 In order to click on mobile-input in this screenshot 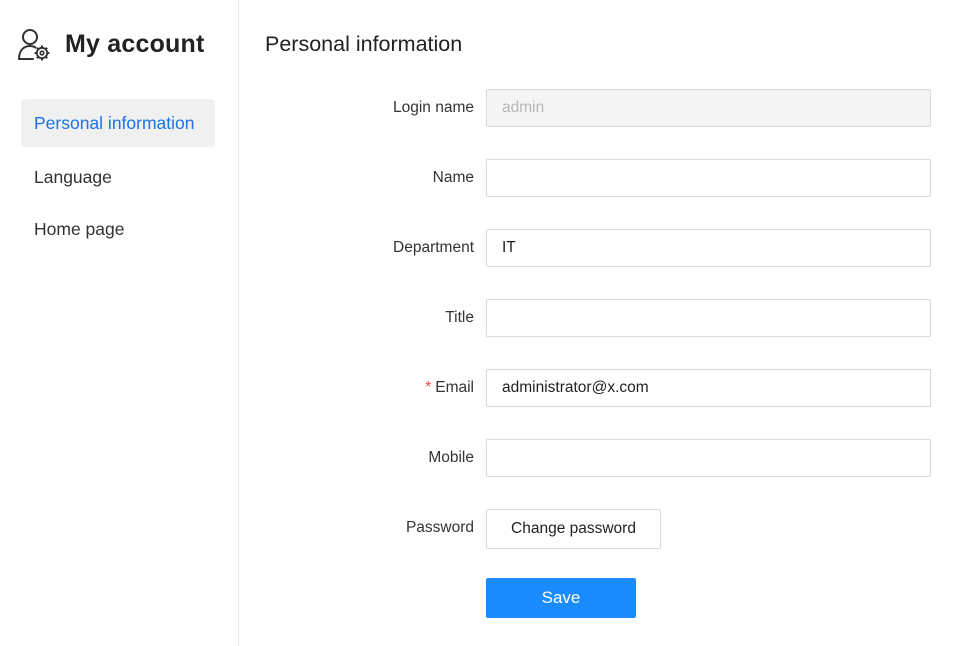, I will do `click(708, 458)`.